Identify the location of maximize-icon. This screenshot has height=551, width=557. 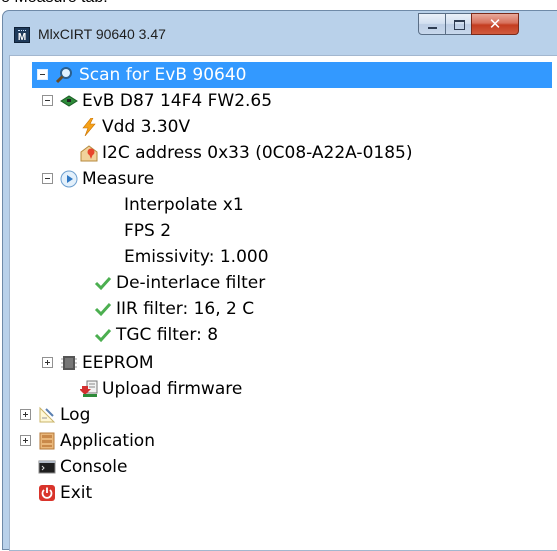
(459, 25).